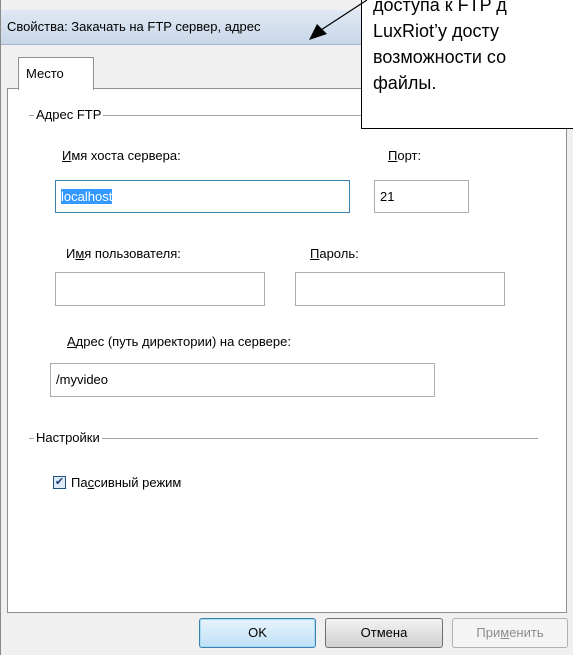  I want to click on window-title: Свойства: Закачать на FTP сервер, адрес, so click(134, 26).